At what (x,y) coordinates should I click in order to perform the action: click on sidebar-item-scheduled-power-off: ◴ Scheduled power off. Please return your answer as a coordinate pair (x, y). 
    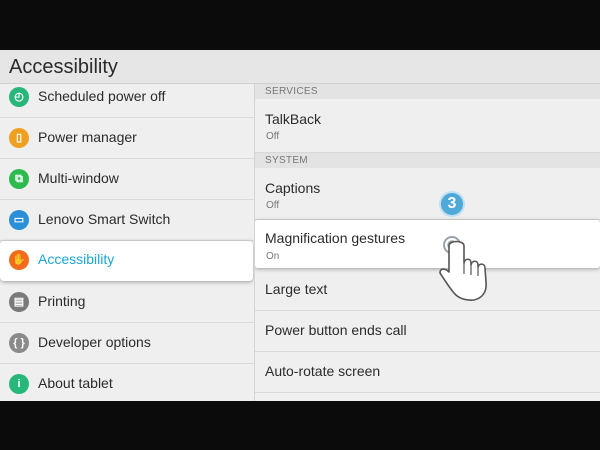
    Looking at the image, I should click on (127, 101).